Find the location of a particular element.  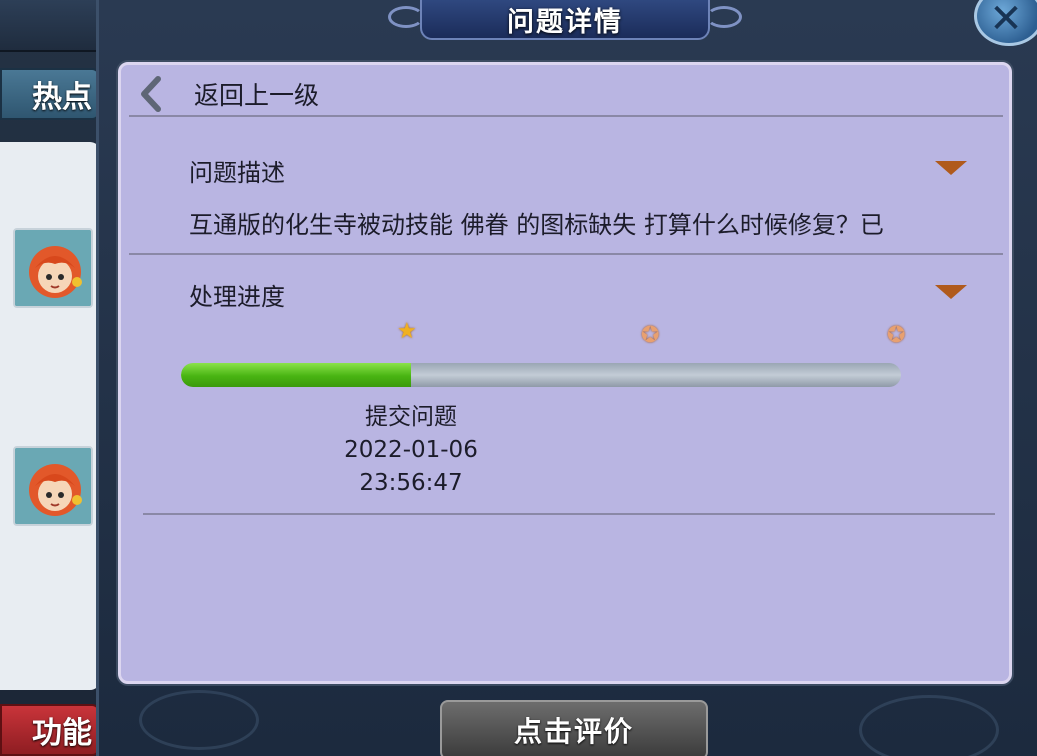

description-title: 问题描述 is located at coordinates (237, 173).